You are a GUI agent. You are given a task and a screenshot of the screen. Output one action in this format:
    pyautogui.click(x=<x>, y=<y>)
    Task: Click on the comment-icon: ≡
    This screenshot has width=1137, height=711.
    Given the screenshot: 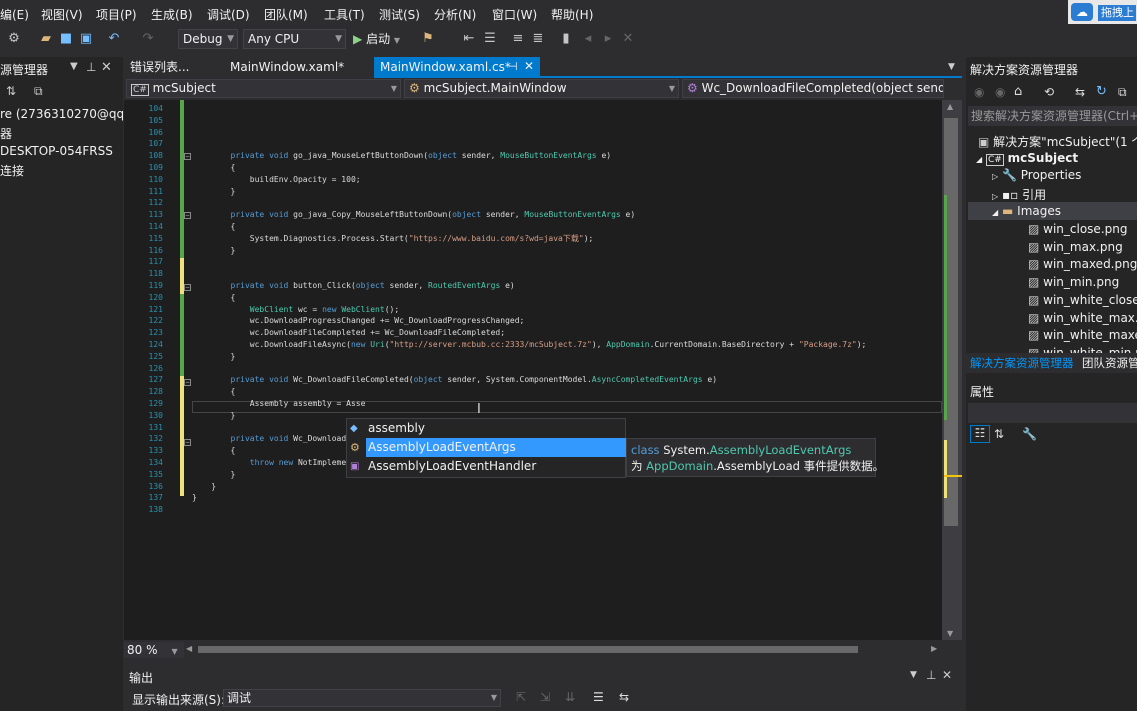 What is the action you would take?
    pyautogui.click(x=518, y=39)
    